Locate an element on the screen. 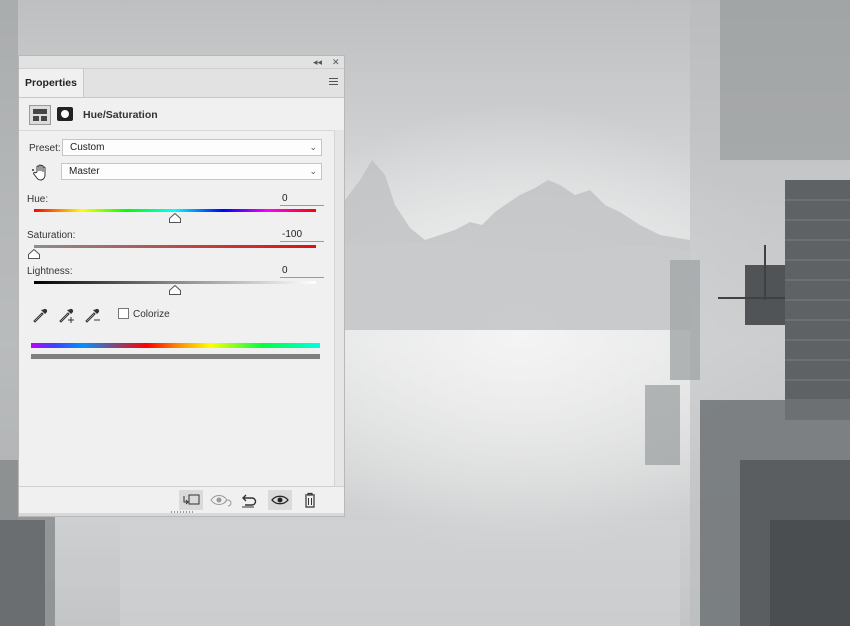 The image size is (850, 626). hamburger-menu-icon is located at coordinates (333, 82).